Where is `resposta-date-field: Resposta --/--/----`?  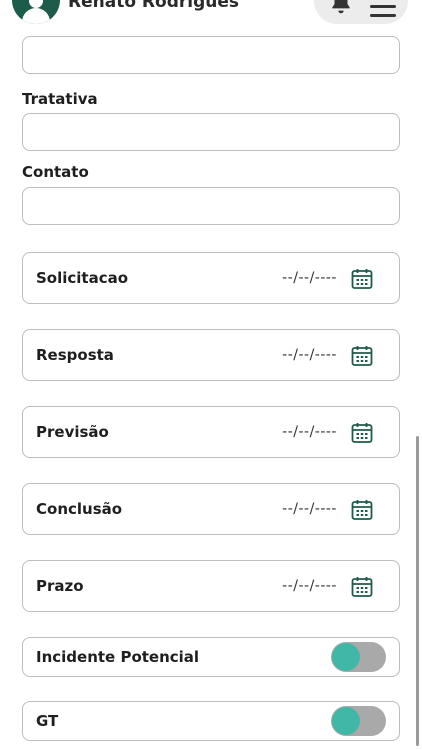
resposta-date-field: Resposta --/--/---- is located at coordinates (211, 355).